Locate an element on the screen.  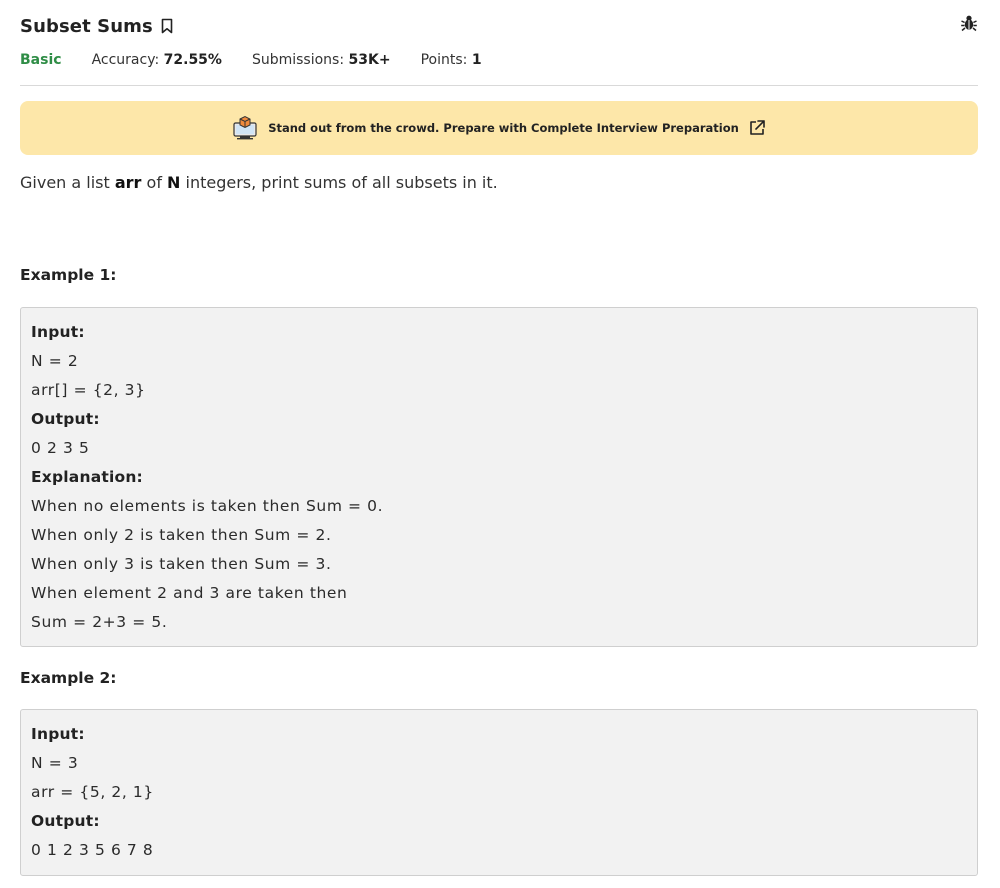
external-link-icon is located at coordinates (757, 127).